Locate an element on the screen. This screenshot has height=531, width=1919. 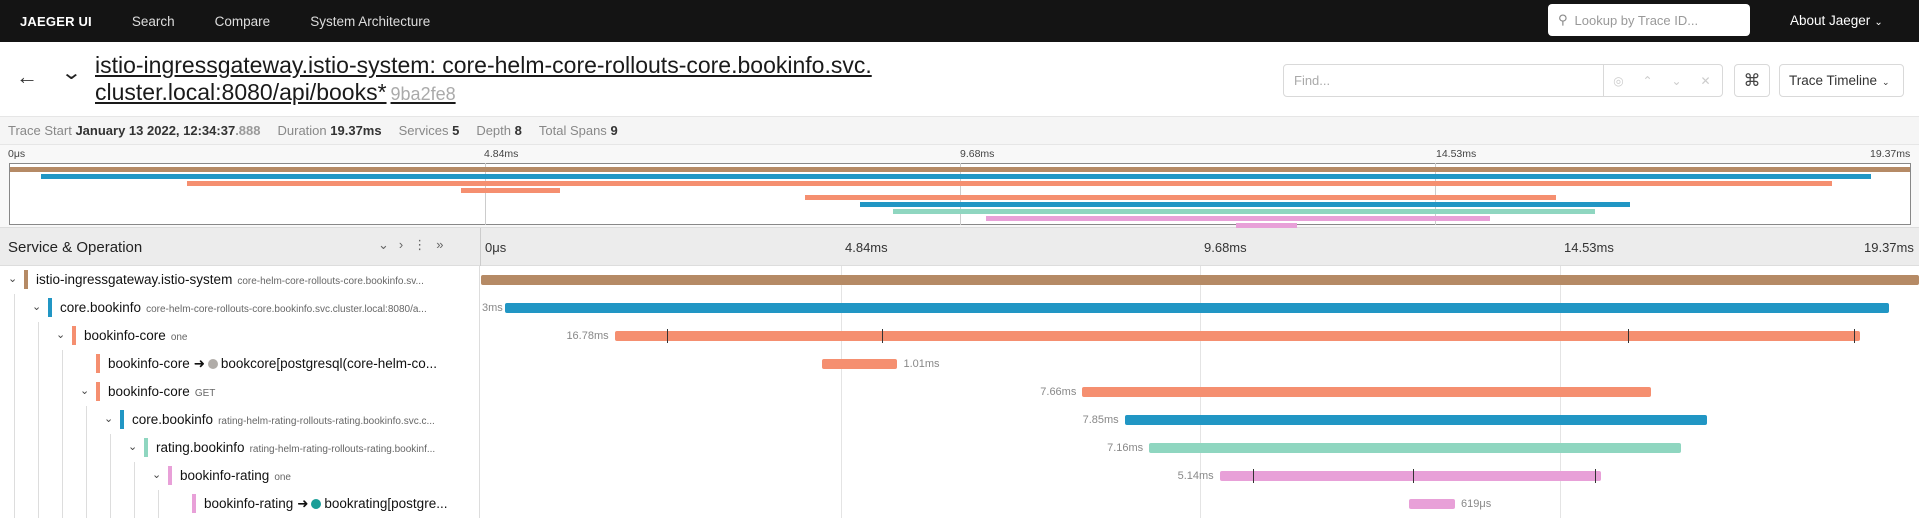
back-arrow-icon: ← is located at coordinates (27, 77).